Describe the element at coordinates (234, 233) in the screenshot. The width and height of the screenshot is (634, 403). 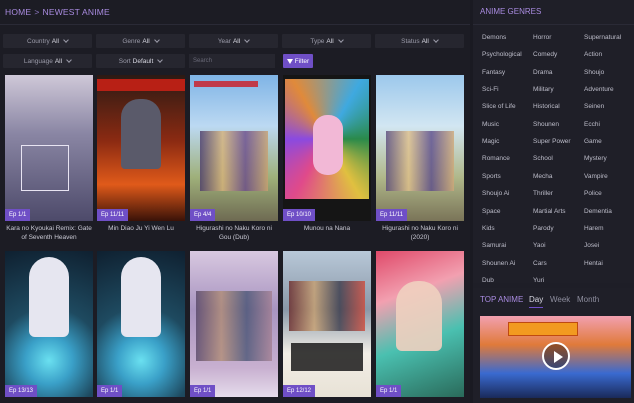
I see `anime-title: Higurashi no Naku Koro ni Gou (Dub)` at that location.